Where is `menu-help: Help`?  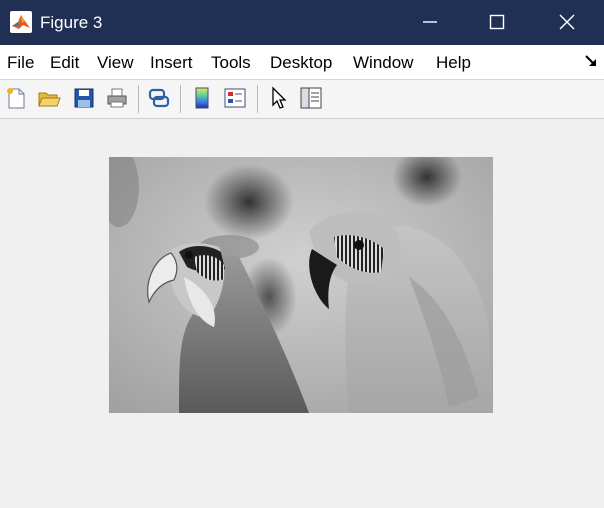
menu-help: Help is located at coordinates (453, 63).